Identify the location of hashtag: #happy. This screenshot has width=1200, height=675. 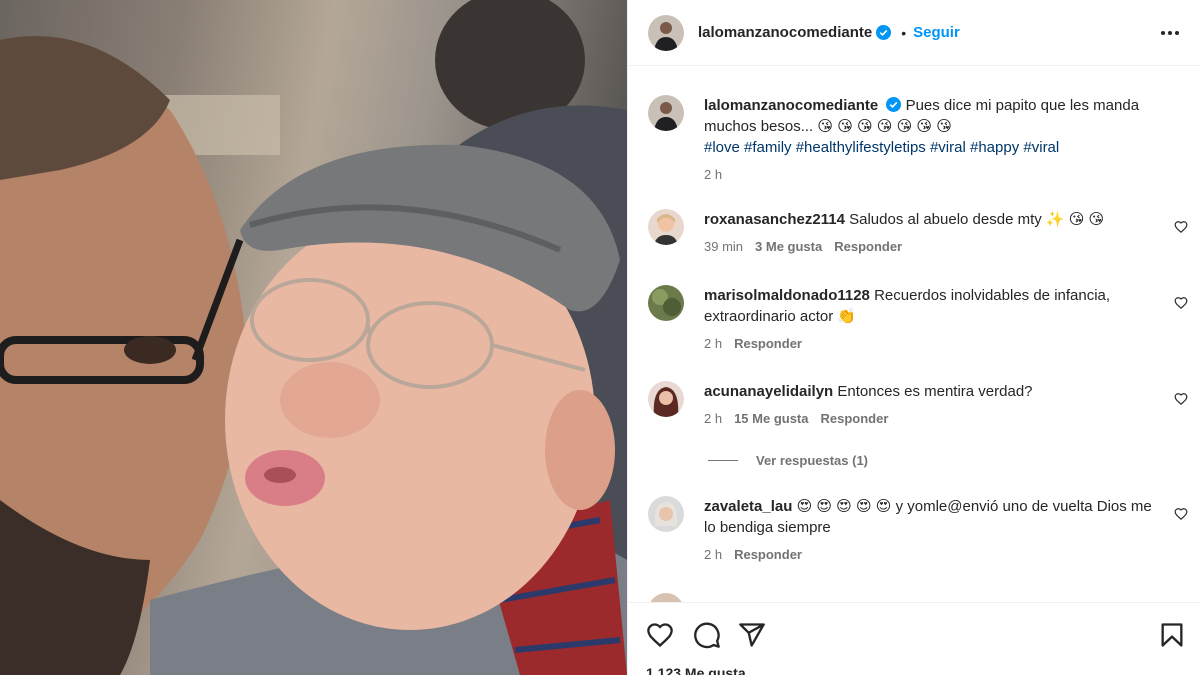
(994, 147).